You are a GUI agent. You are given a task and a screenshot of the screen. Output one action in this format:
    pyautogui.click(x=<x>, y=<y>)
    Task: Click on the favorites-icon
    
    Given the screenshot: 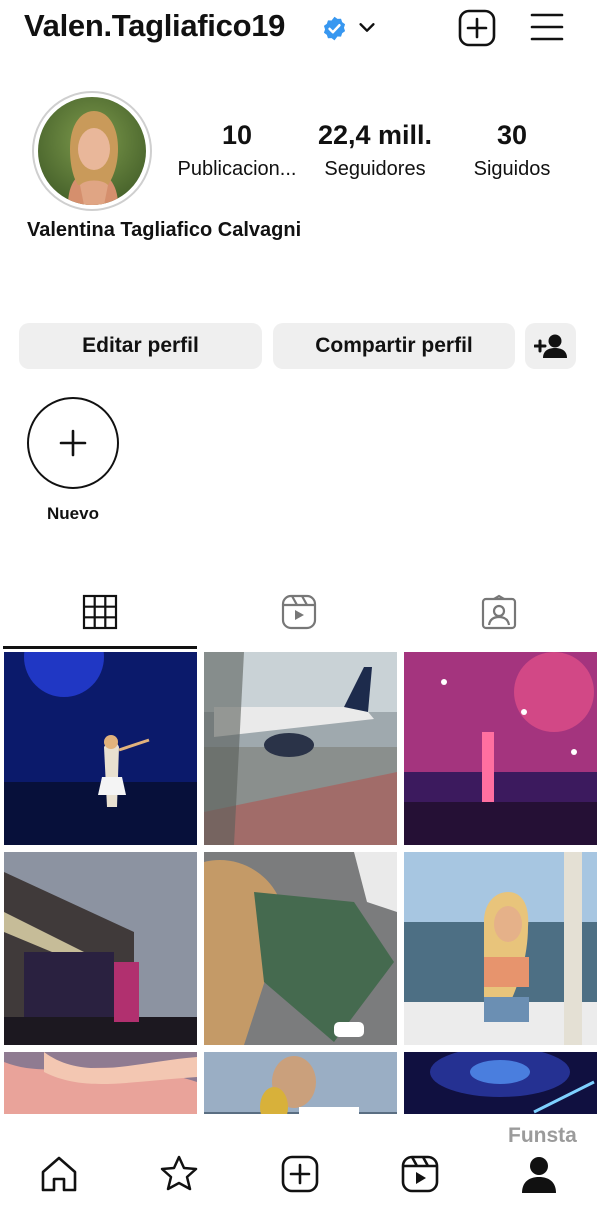 What is the action you would take?
    pyautogui.click(x=179, y=1174)
    